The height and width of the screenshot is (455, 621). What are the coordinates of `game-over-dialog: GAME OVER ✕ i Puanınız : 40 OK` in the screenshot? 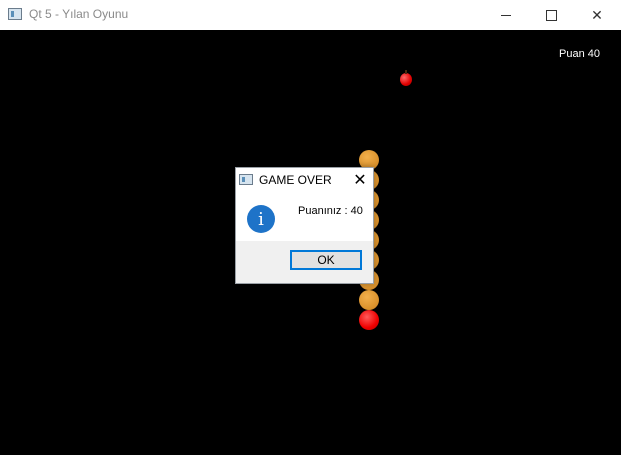 It's located at (304, 225).